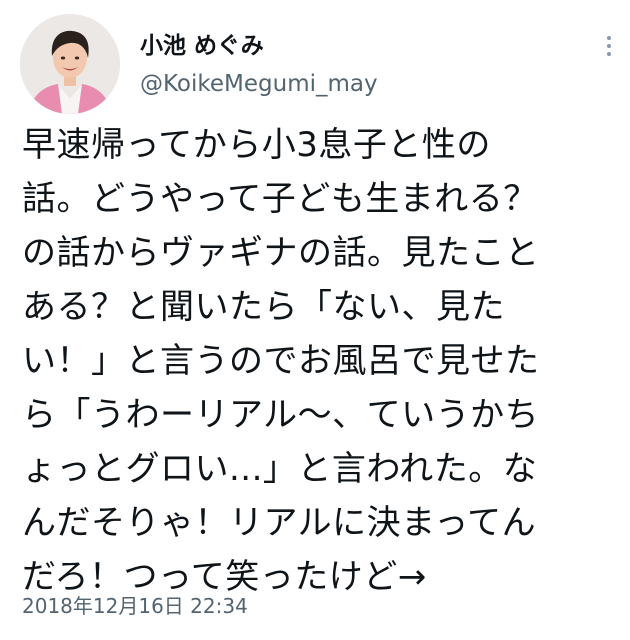  What do you see at coordinates (281, 361) in the screenshot?
I see `tweet-text-line: い！」と言うのでお風呂で見せた` at bounding box center [281, 361].